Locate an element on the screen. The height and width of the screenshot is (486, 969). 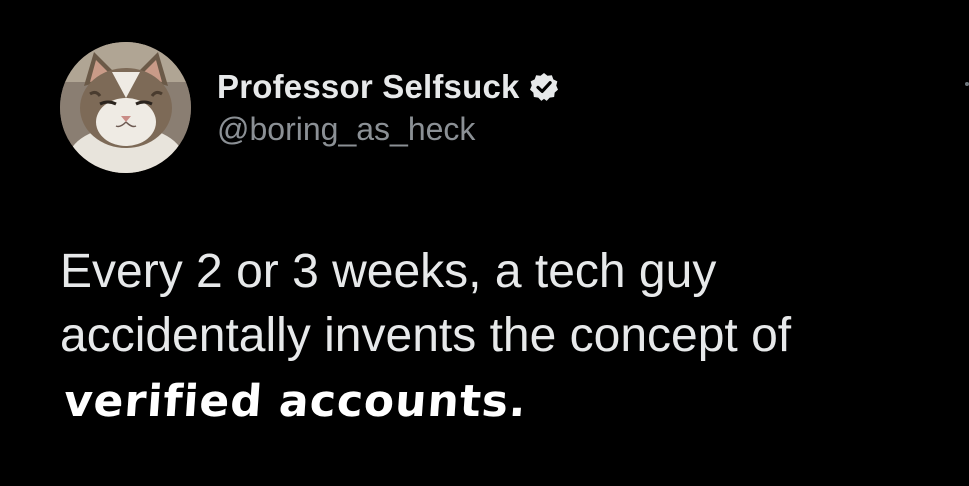
cat-avatar is located at coordinates (125, 107).